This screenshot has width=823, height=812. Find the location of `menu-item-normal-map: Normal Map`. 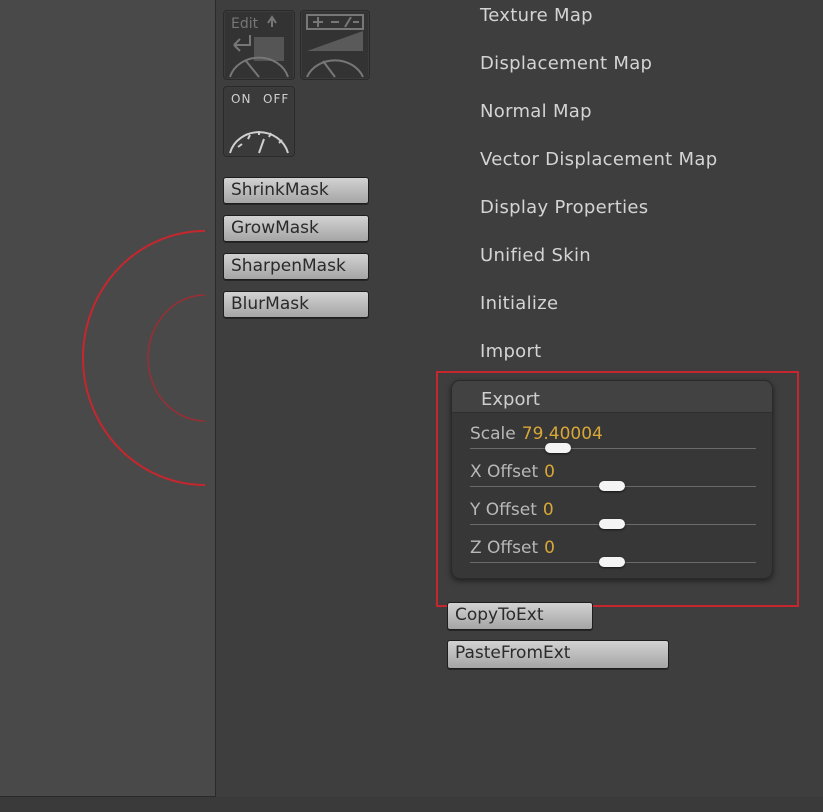

menu-item-normal-map: Normal Map is located at coordinates (536, 111).